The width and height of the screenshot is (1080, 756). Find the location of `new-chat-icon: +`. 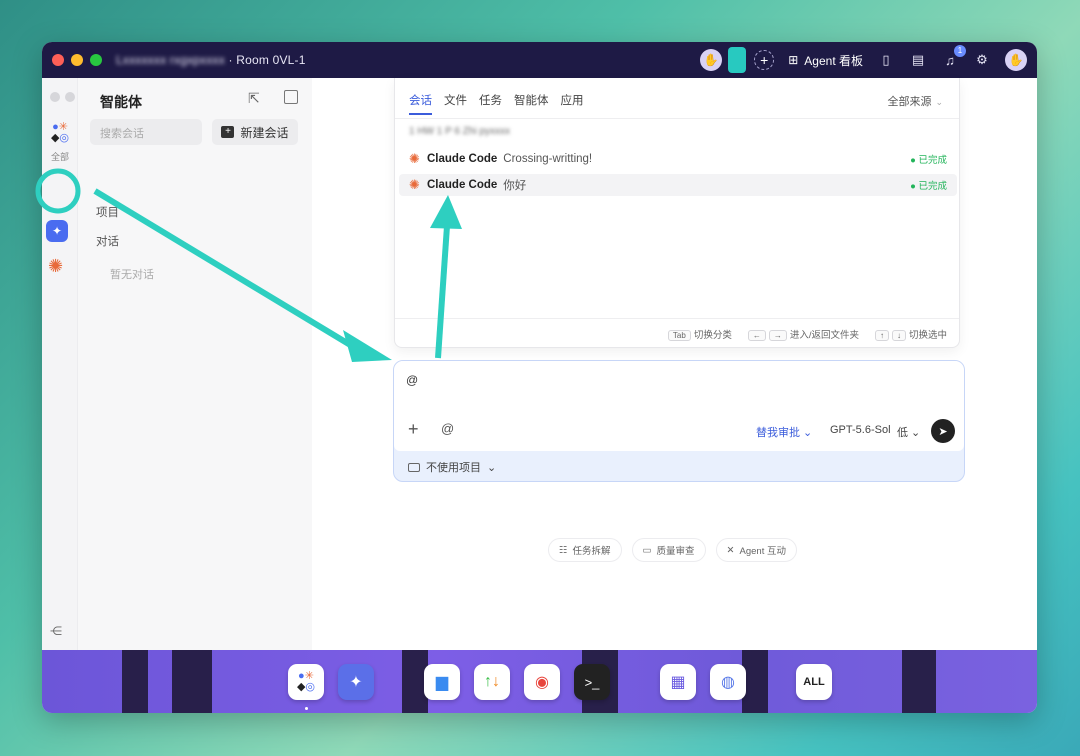

new-chat-icon: + is located at coordinates (228, 132).